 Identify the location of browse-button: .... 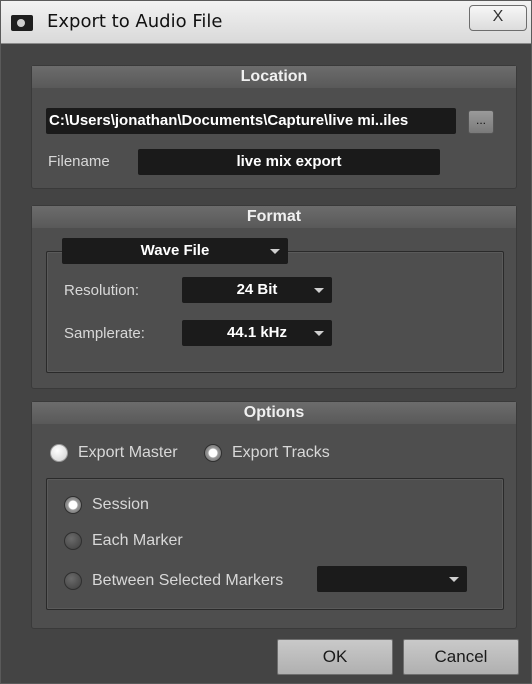
(481, 122).